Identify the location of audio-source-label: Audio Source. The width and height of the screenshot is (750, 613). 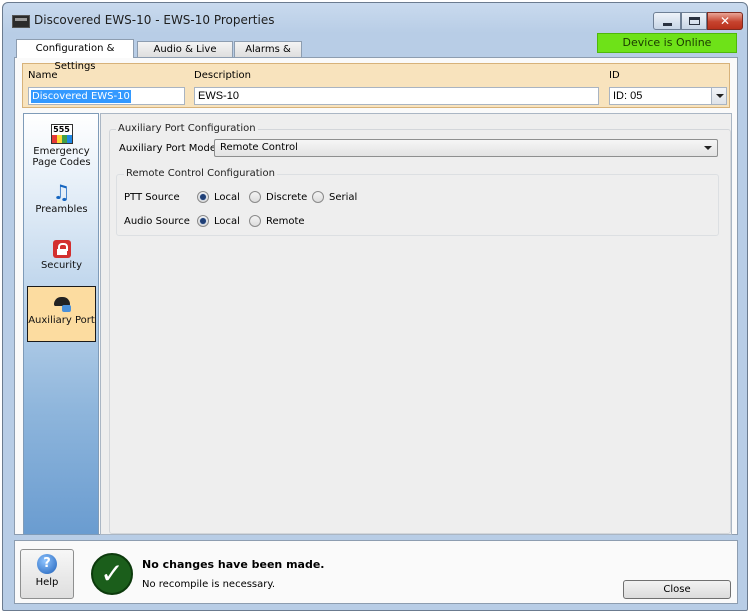
(157, 221).